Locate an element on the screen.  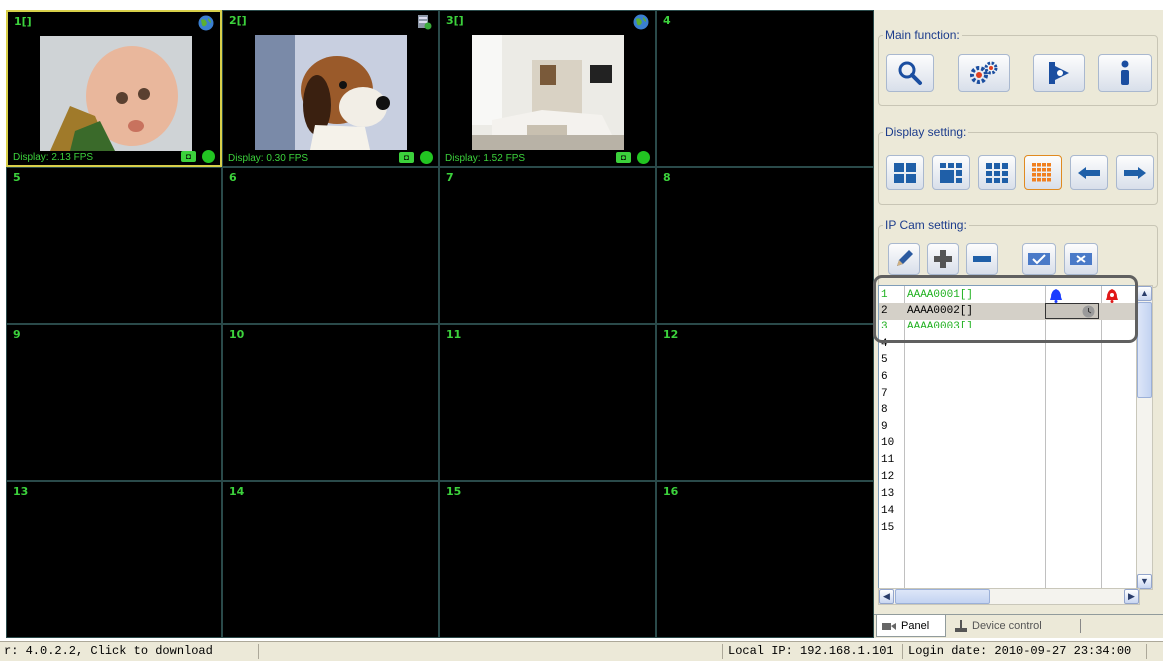
camera-list-row: 10 is located at coordinates (1009, 443).